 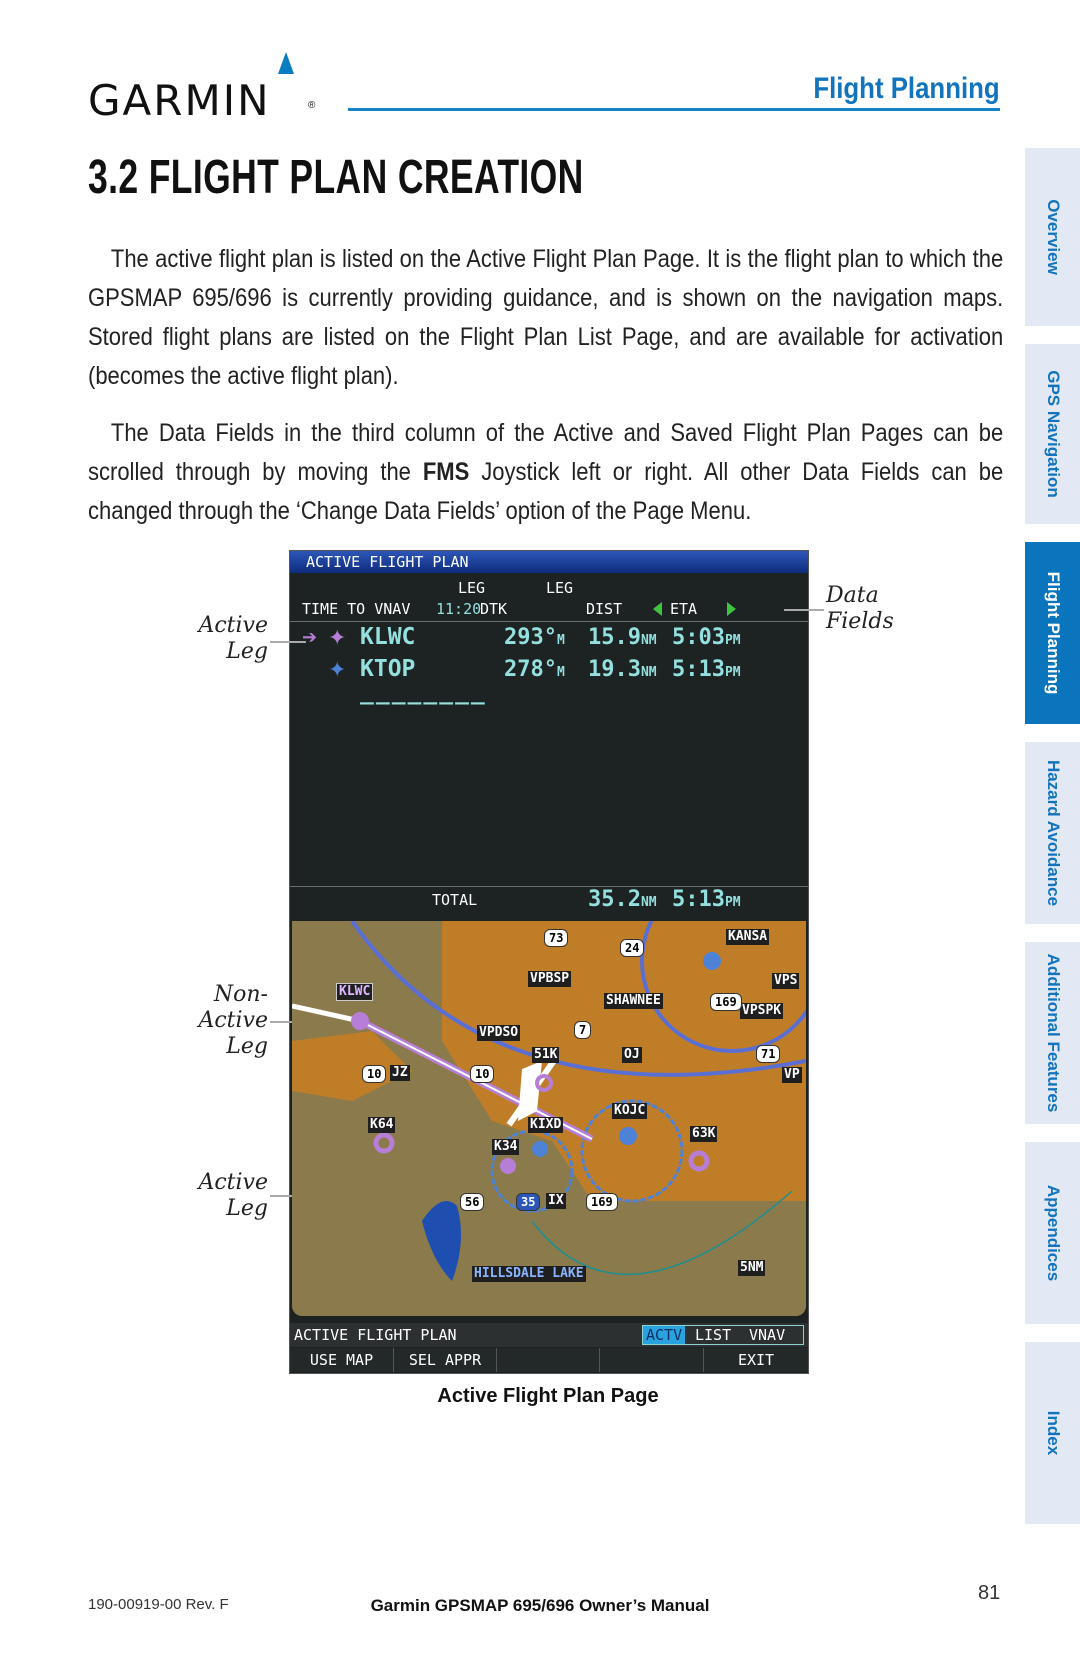 What do you see at coordinates (508, 1166) in the screenshot?
I see `k34-airport-icon` at bounding box center [508, 1166].